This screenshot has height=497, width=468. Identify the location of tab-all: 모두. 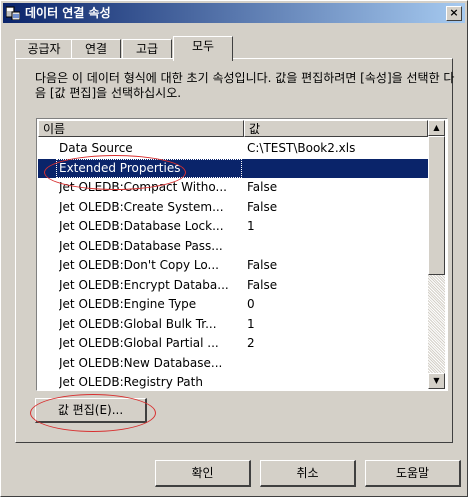
(203, 48).